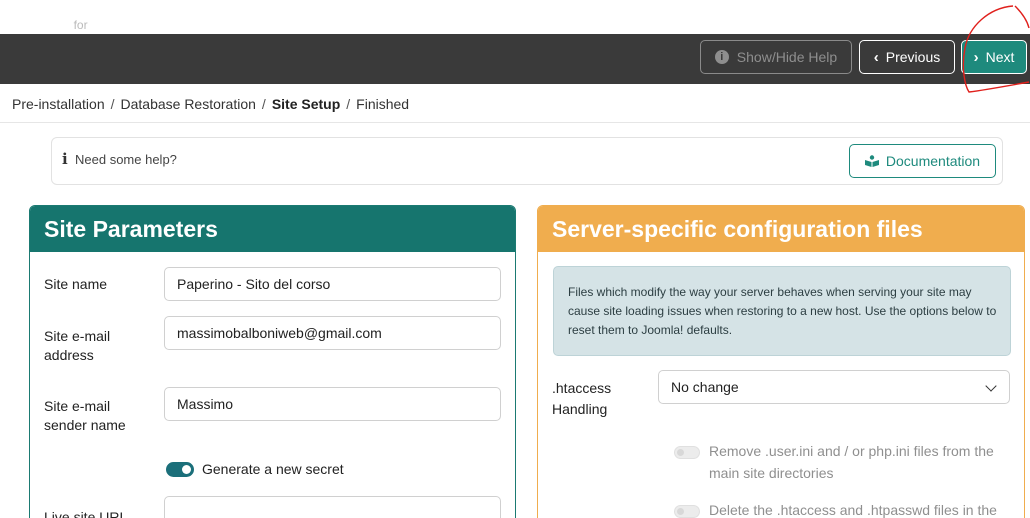  Describe the element at coordinates (306, 104) in the screenshot. I see `breadcrumb-current: Site Setup` at that location.